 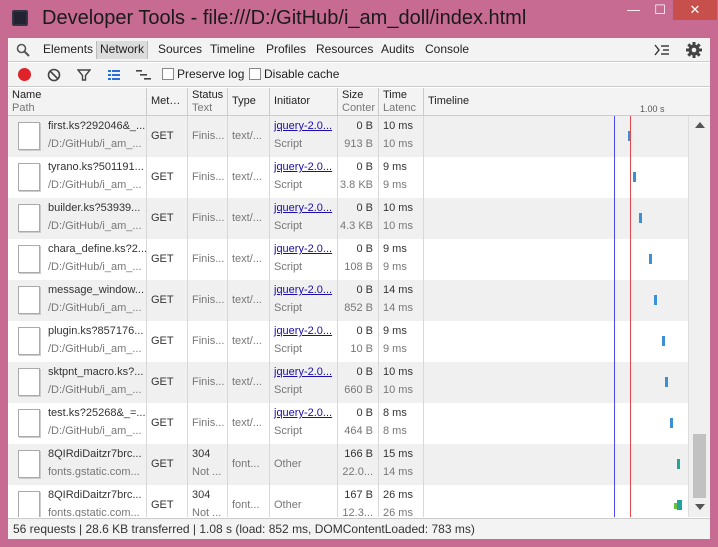 What do you see at coordinates (694, 50) in the screenshot?
I see `settings-gear-icon` at bounding box center [694, 50].